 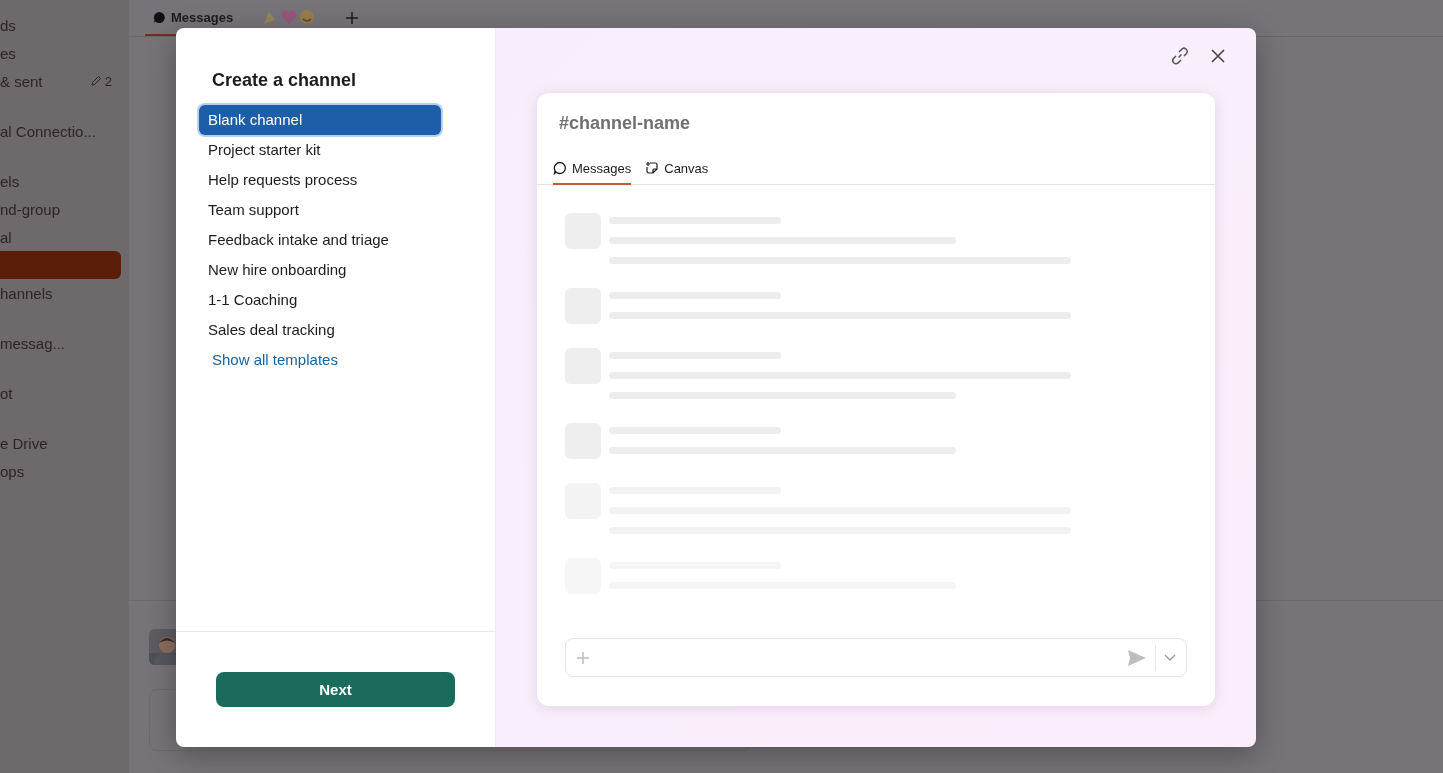 What do you see at coordinates (1180, 55) in the screenshot?
I see `link-icon` at bounding box center [1180, 55].